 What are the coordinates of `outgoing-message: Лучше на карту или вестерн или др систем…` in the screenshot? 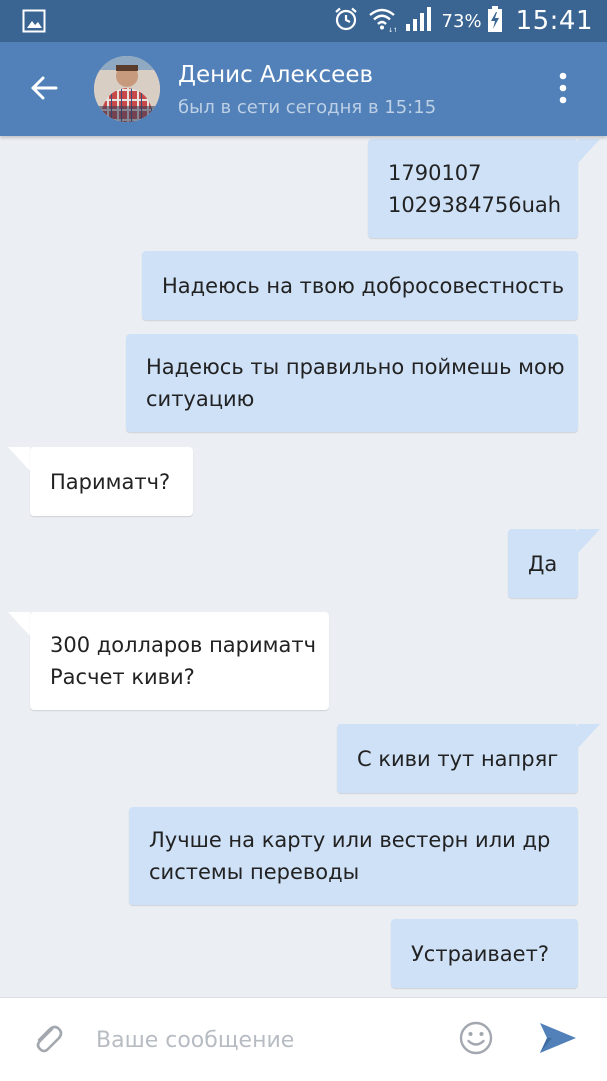 It's located at (353, 856).